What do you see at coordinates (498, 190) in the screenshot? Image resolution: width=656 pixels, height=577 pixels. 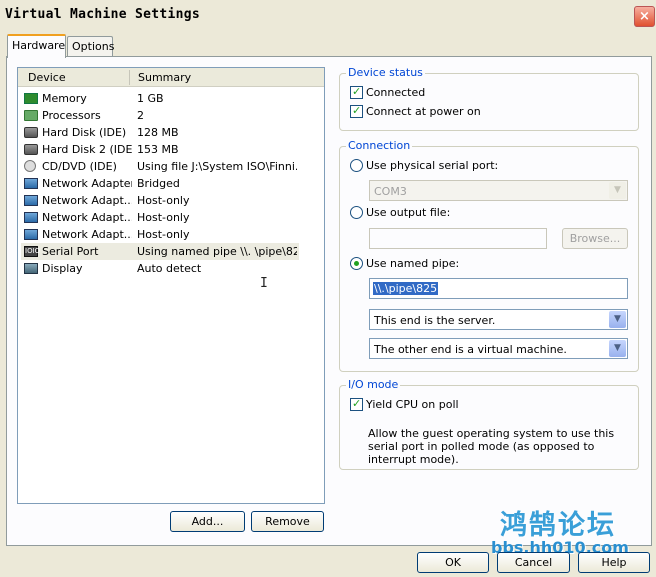 I see `physical-port-select: COM3 ▼` at bounding box center [498, 190].